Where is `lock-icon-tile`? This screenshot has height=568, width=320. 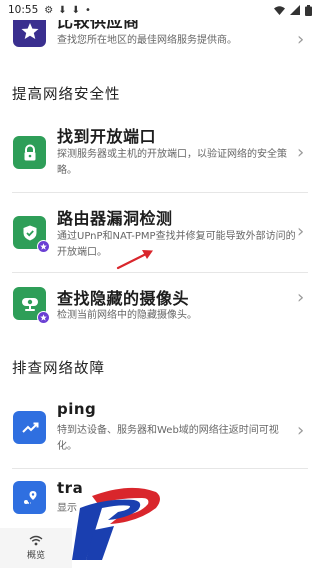 lock-icon-tile is located at coordinates (29, 152).